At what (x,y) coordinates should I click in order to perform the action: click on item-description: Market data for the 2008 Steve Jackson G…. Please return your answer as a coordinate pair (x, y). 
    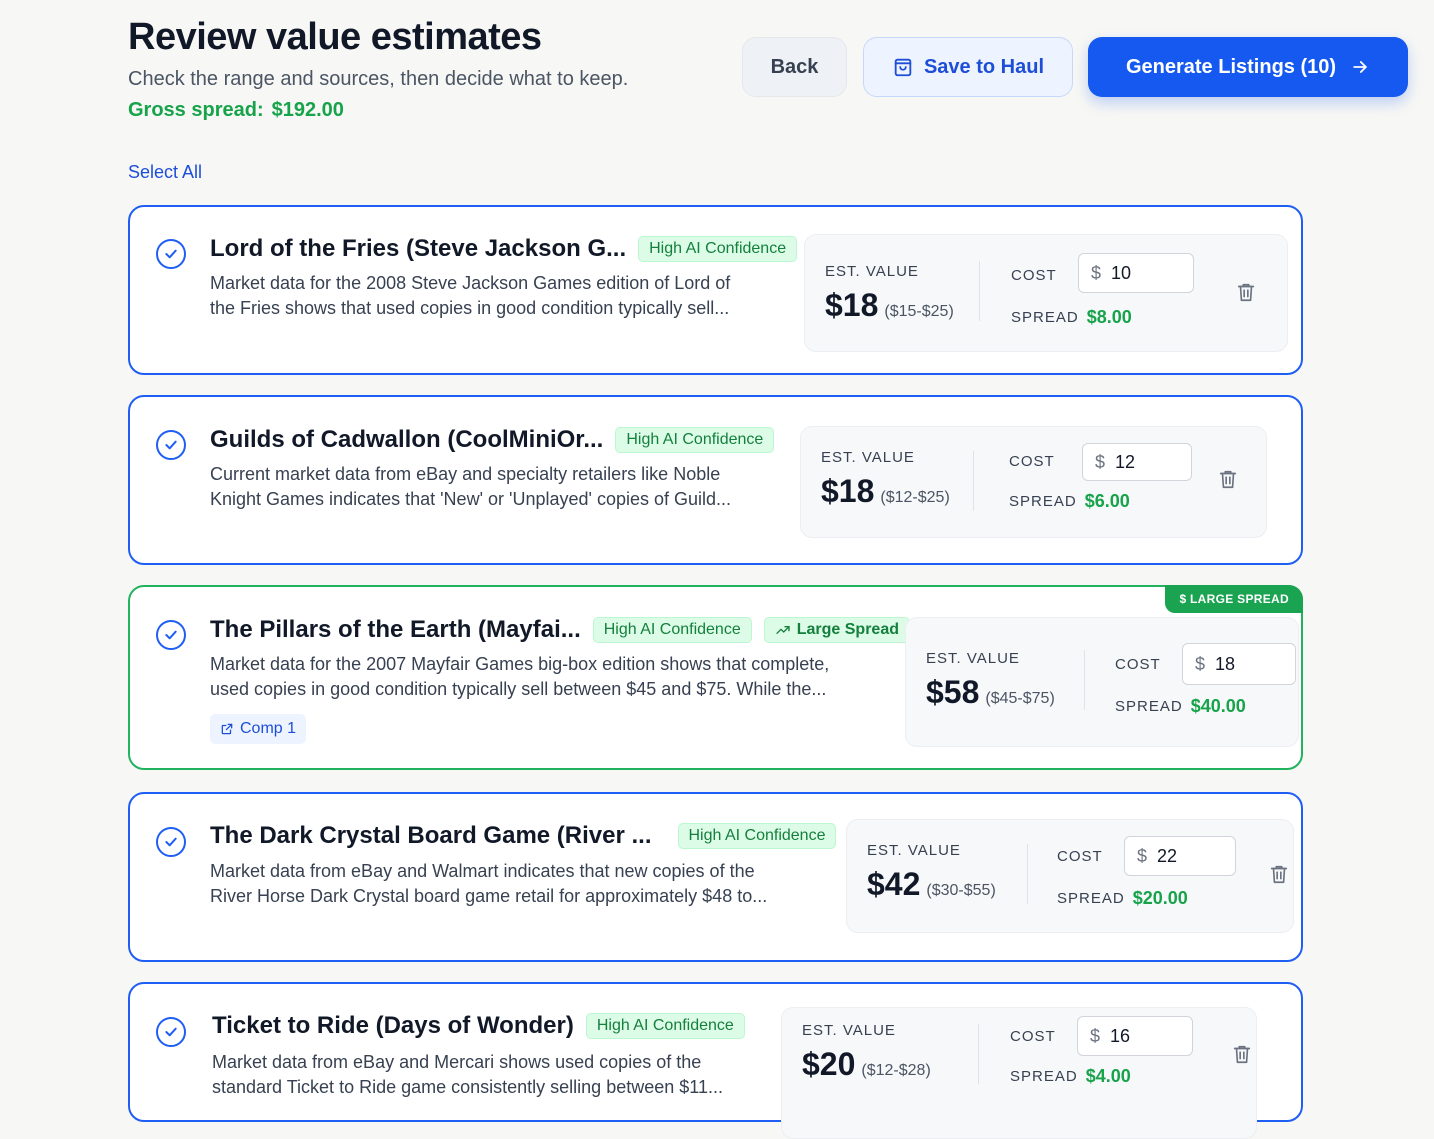
    Looking at the image, I should click on (470, 295).